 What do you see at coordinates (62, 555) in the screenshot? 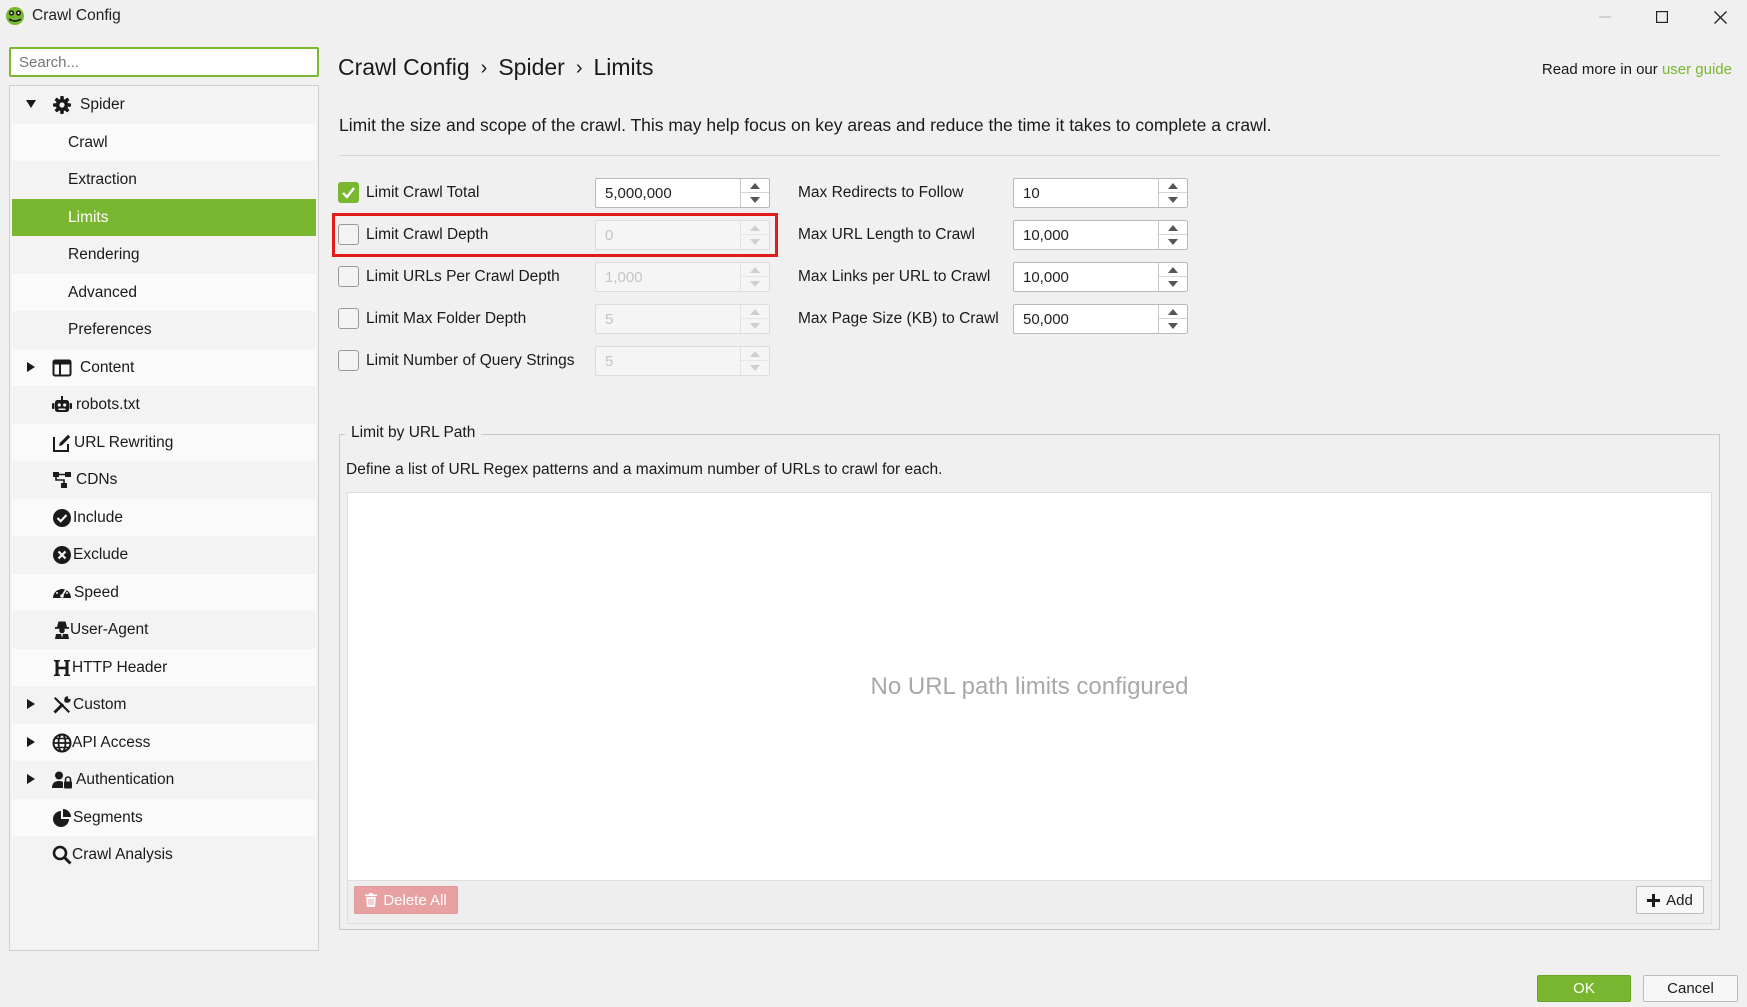
I see `x-circle-icon` at bounding box center [62, 555].